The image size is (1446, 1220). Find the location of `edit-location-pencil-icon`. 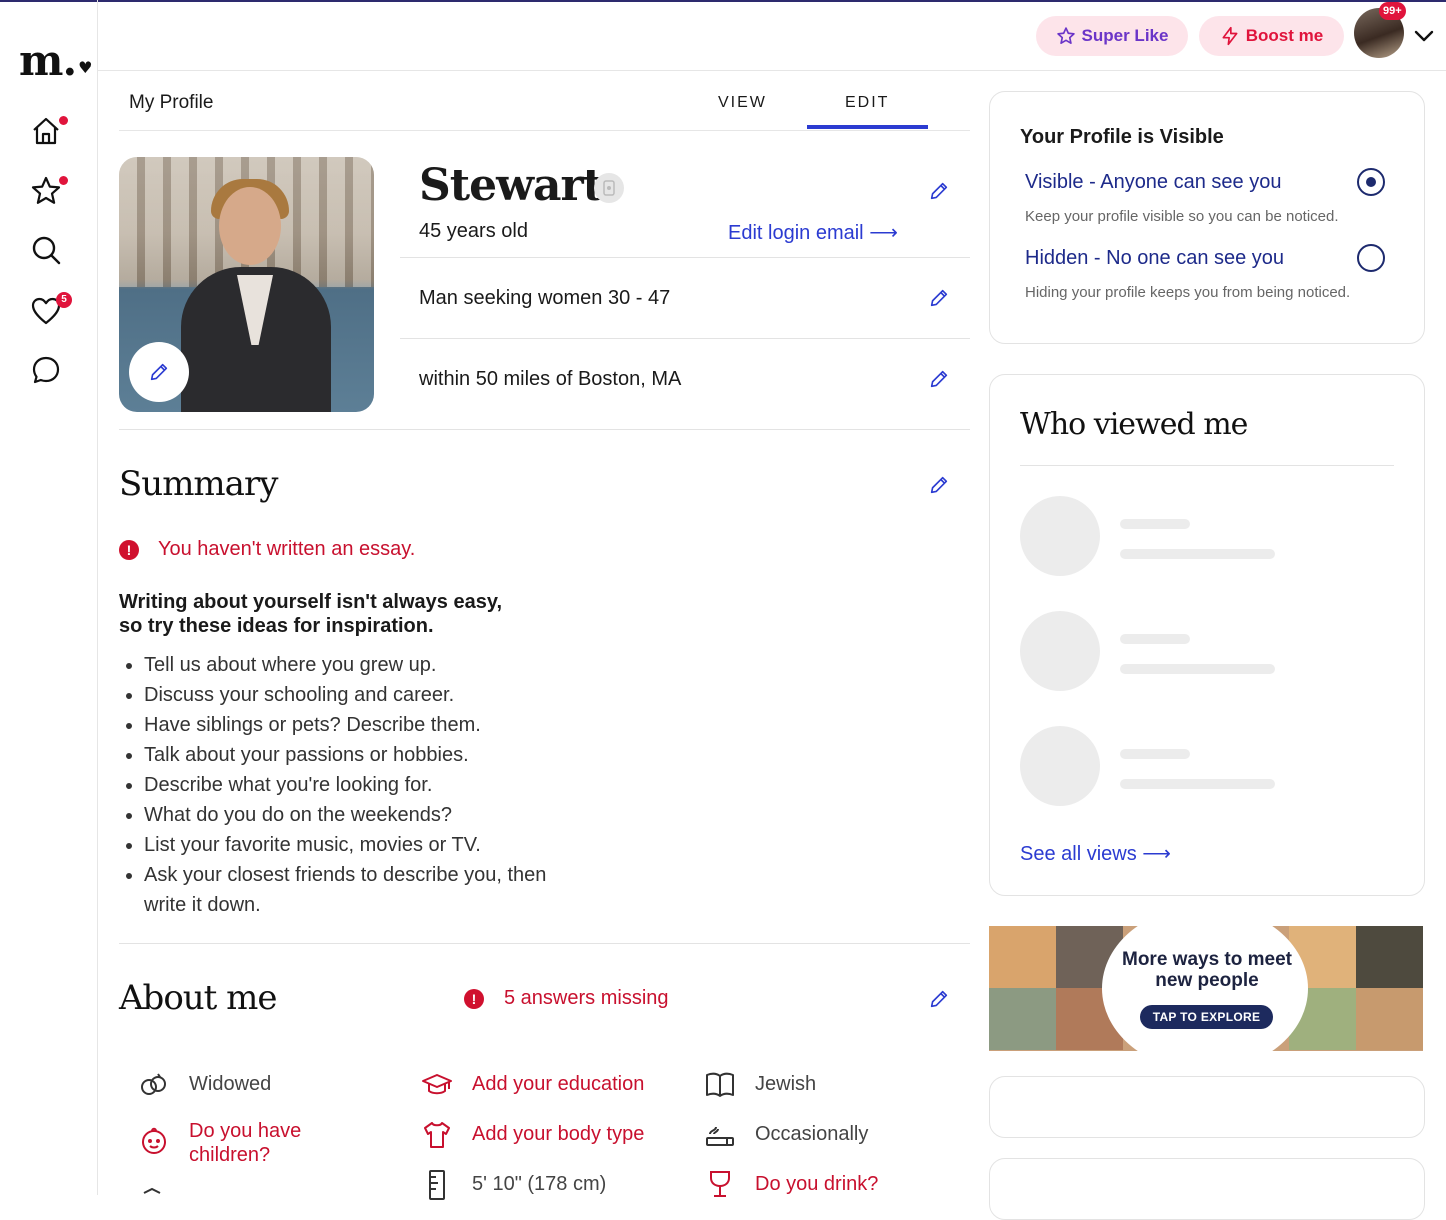

edit-location-pencil-icon is located at coordinates (939, 379).